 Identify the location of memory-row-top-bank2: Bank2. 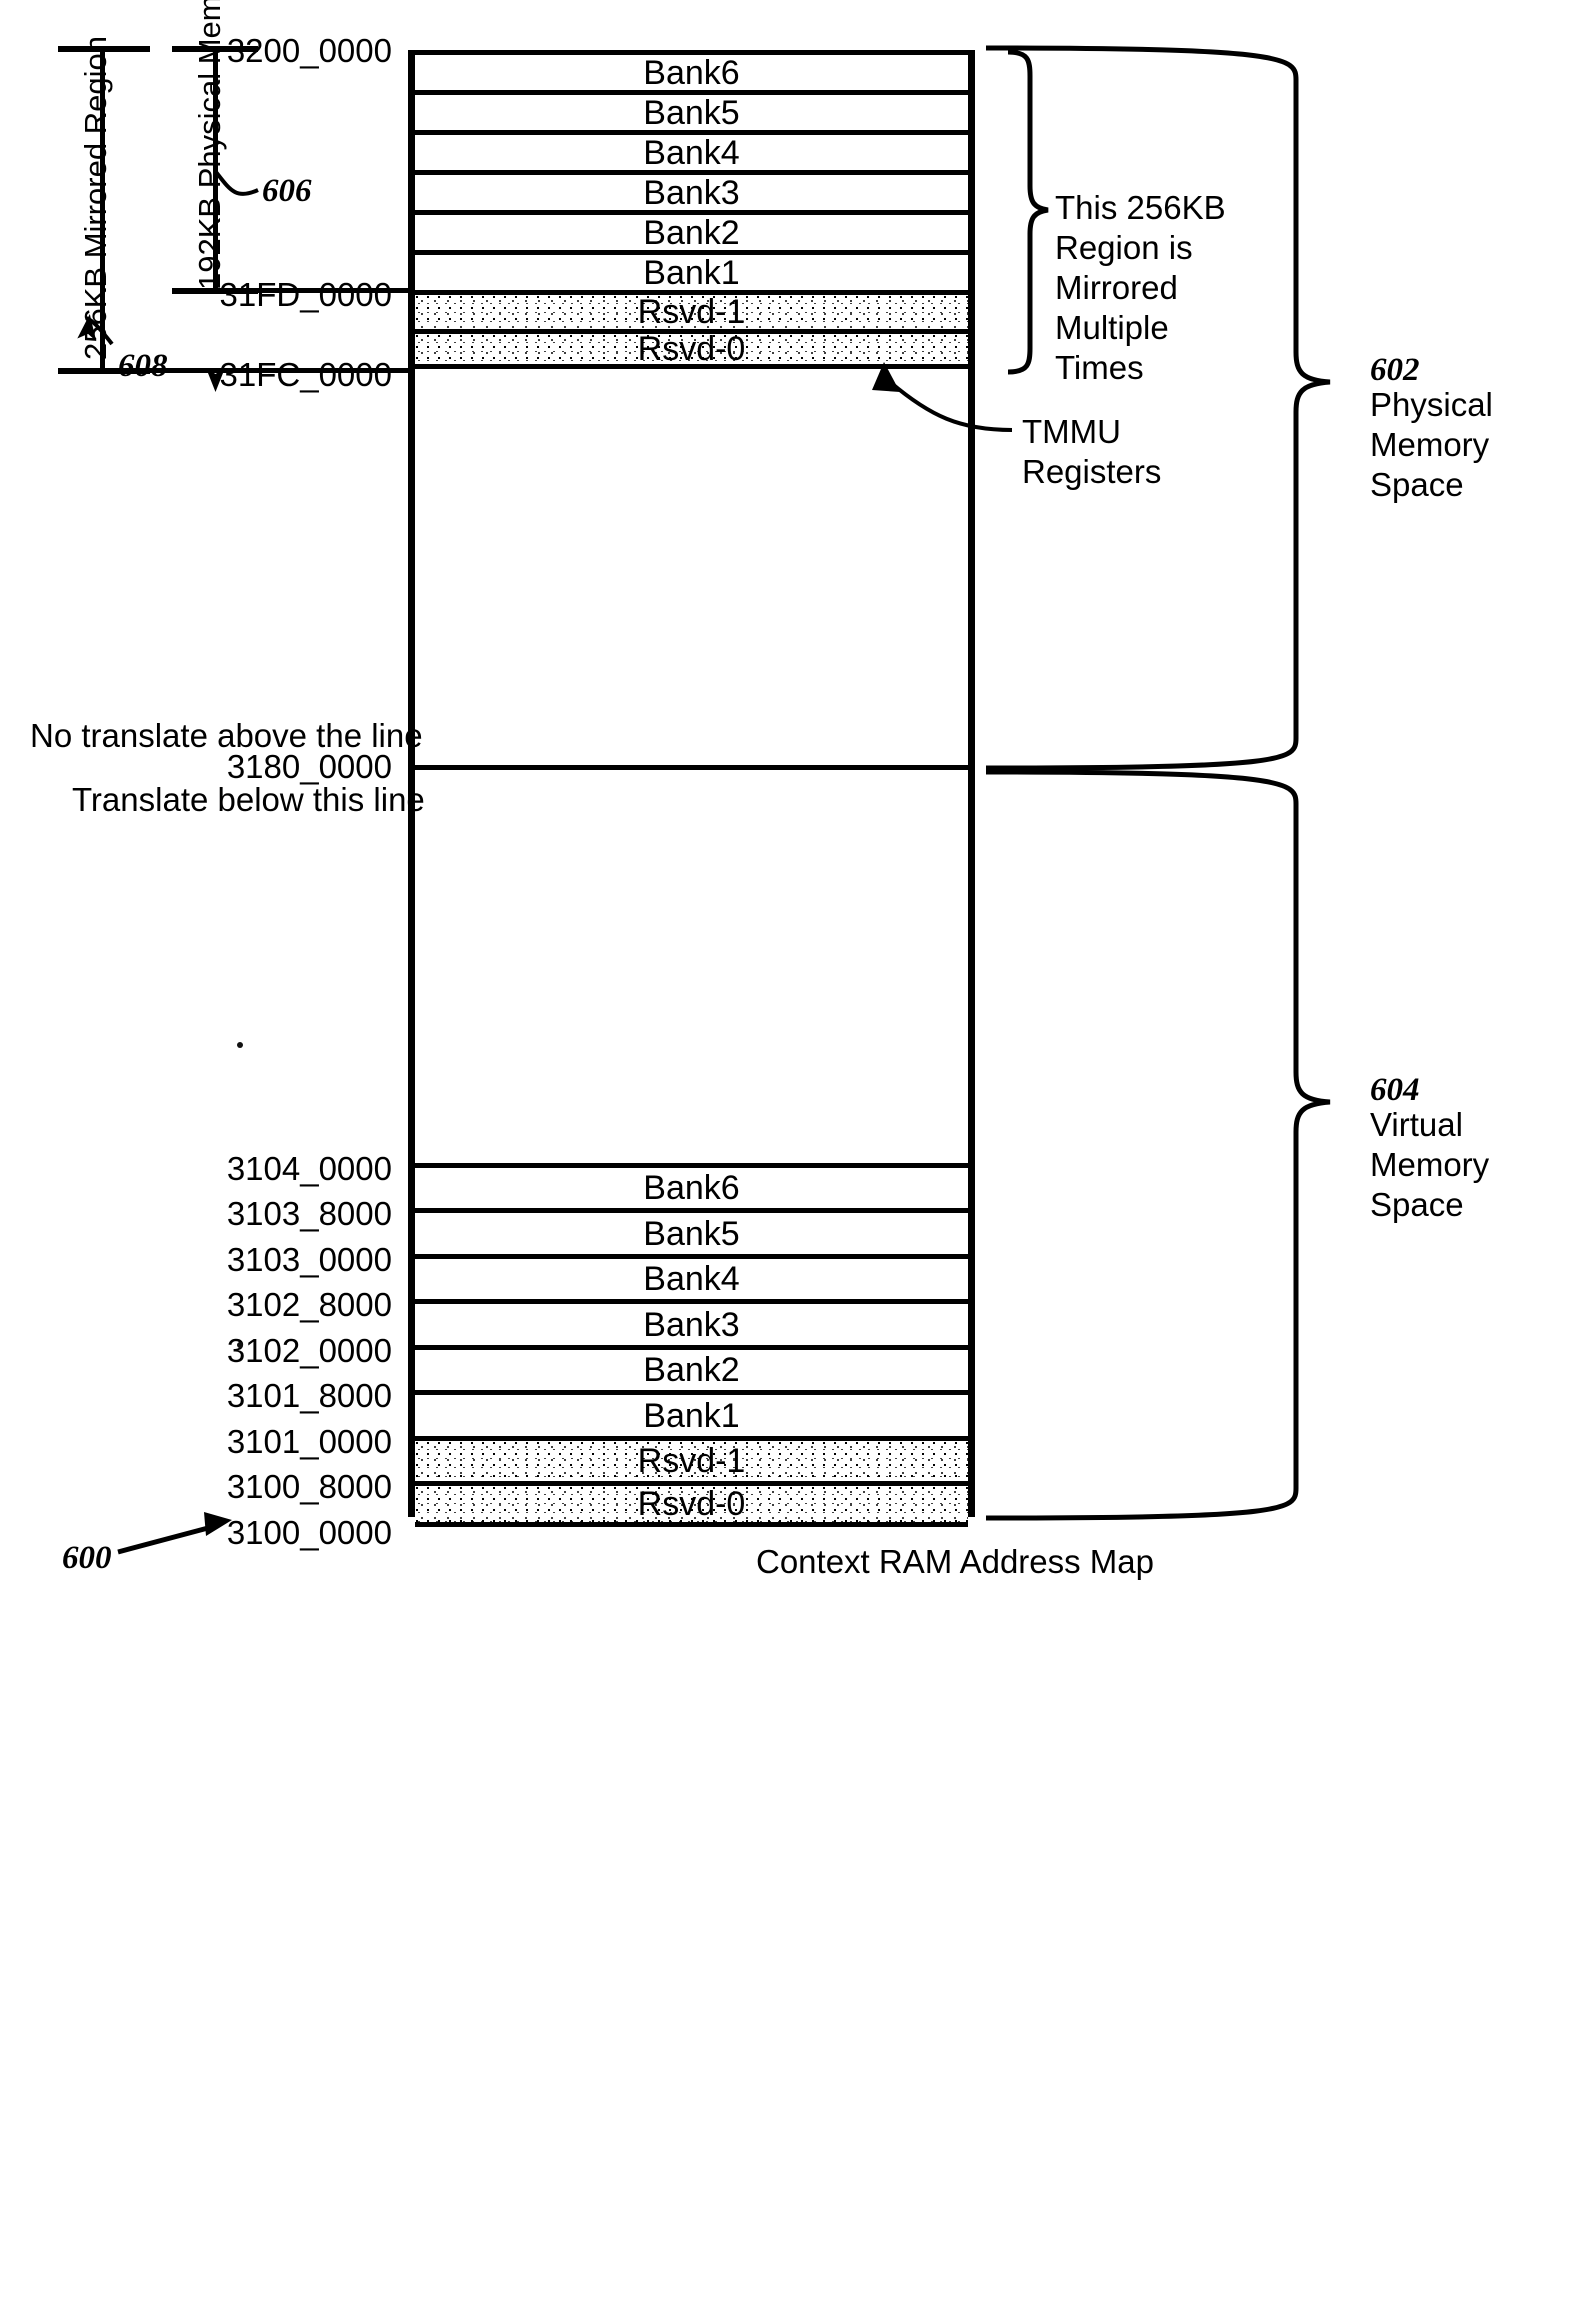
(691, 230).